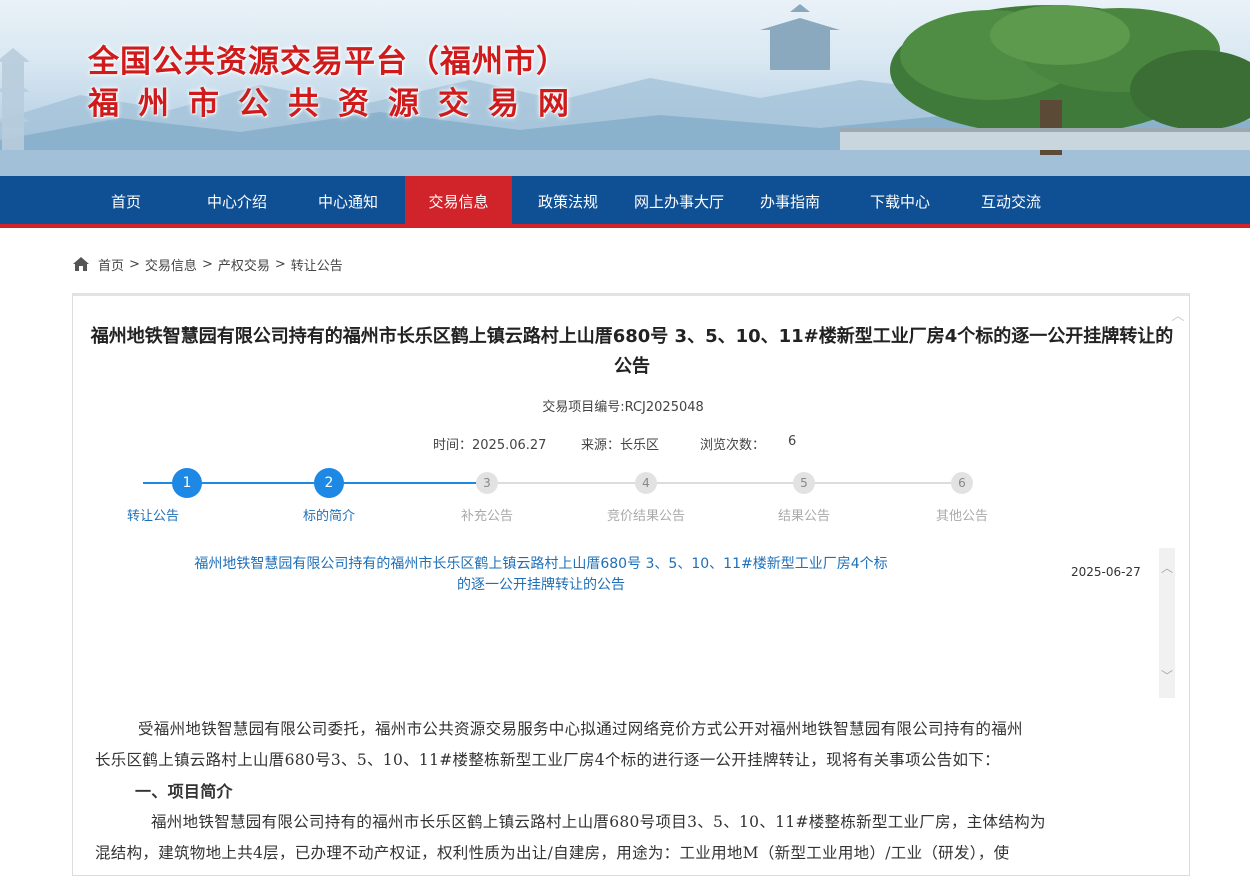  I want to click on section-heading: 一、项目简介, so click(184, 791).